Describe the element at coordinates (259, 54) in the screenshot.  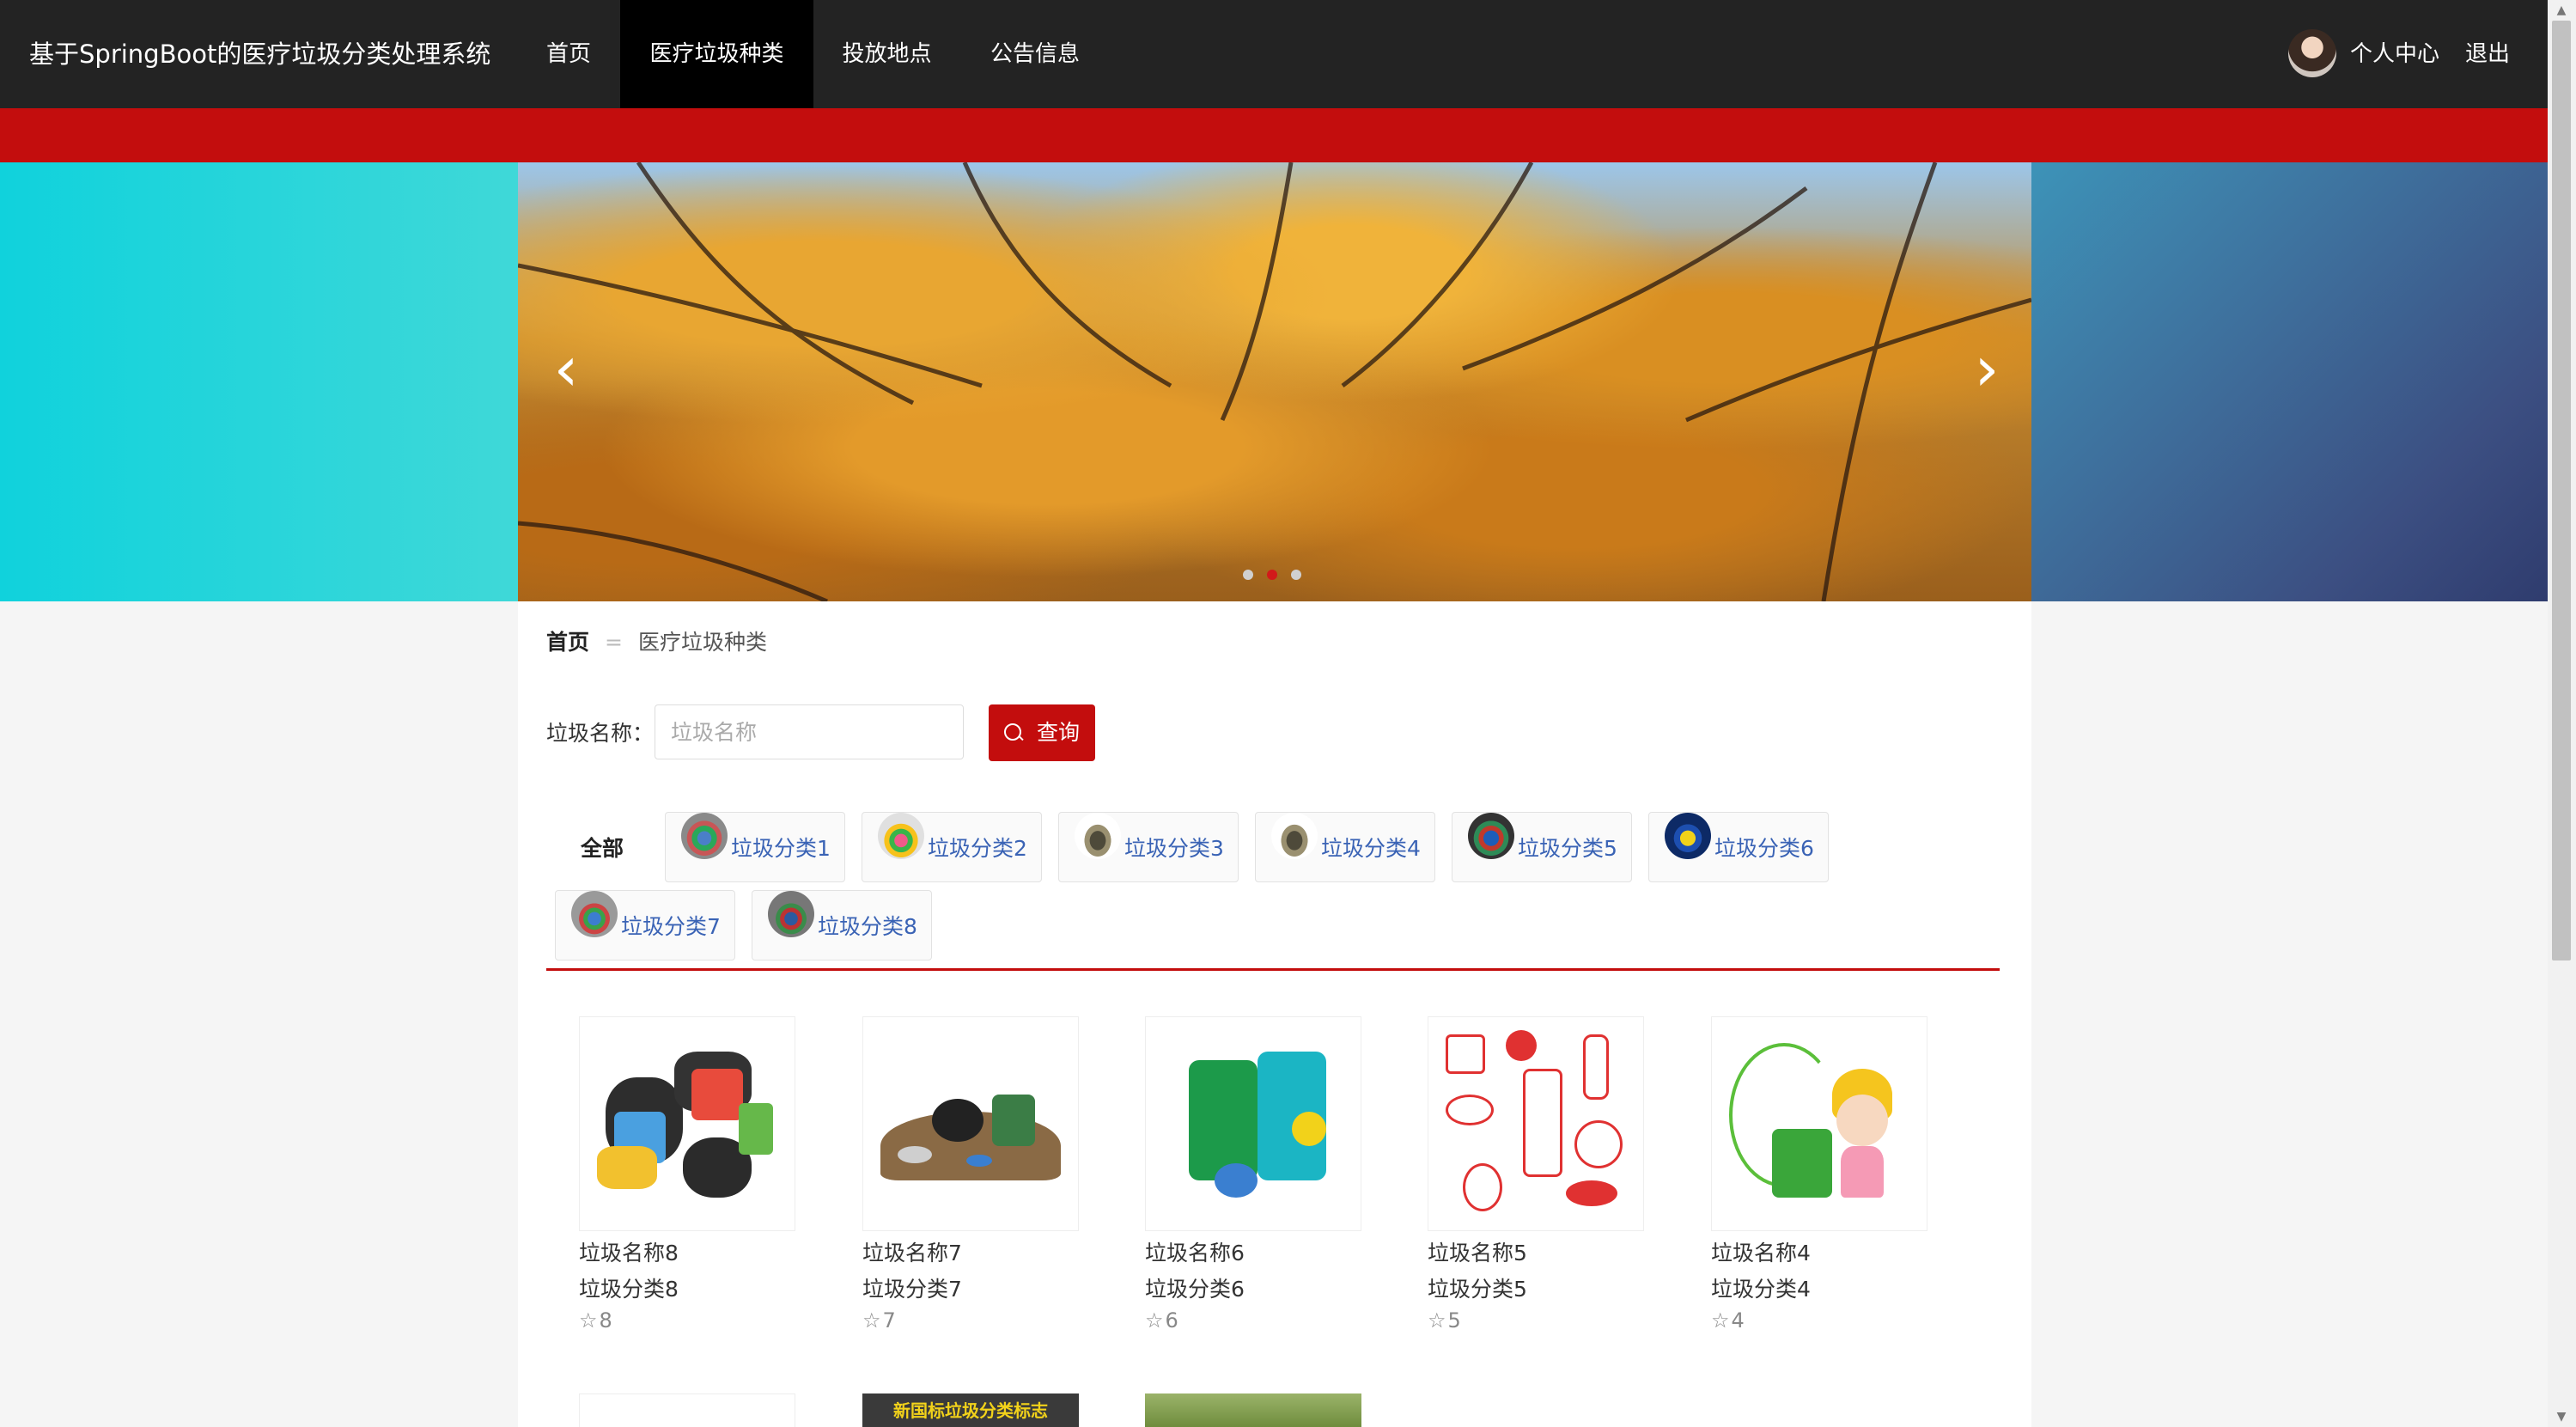
I see `site-title: 基于SpringBoot的医疗垃圾分类处理系统` at that location.